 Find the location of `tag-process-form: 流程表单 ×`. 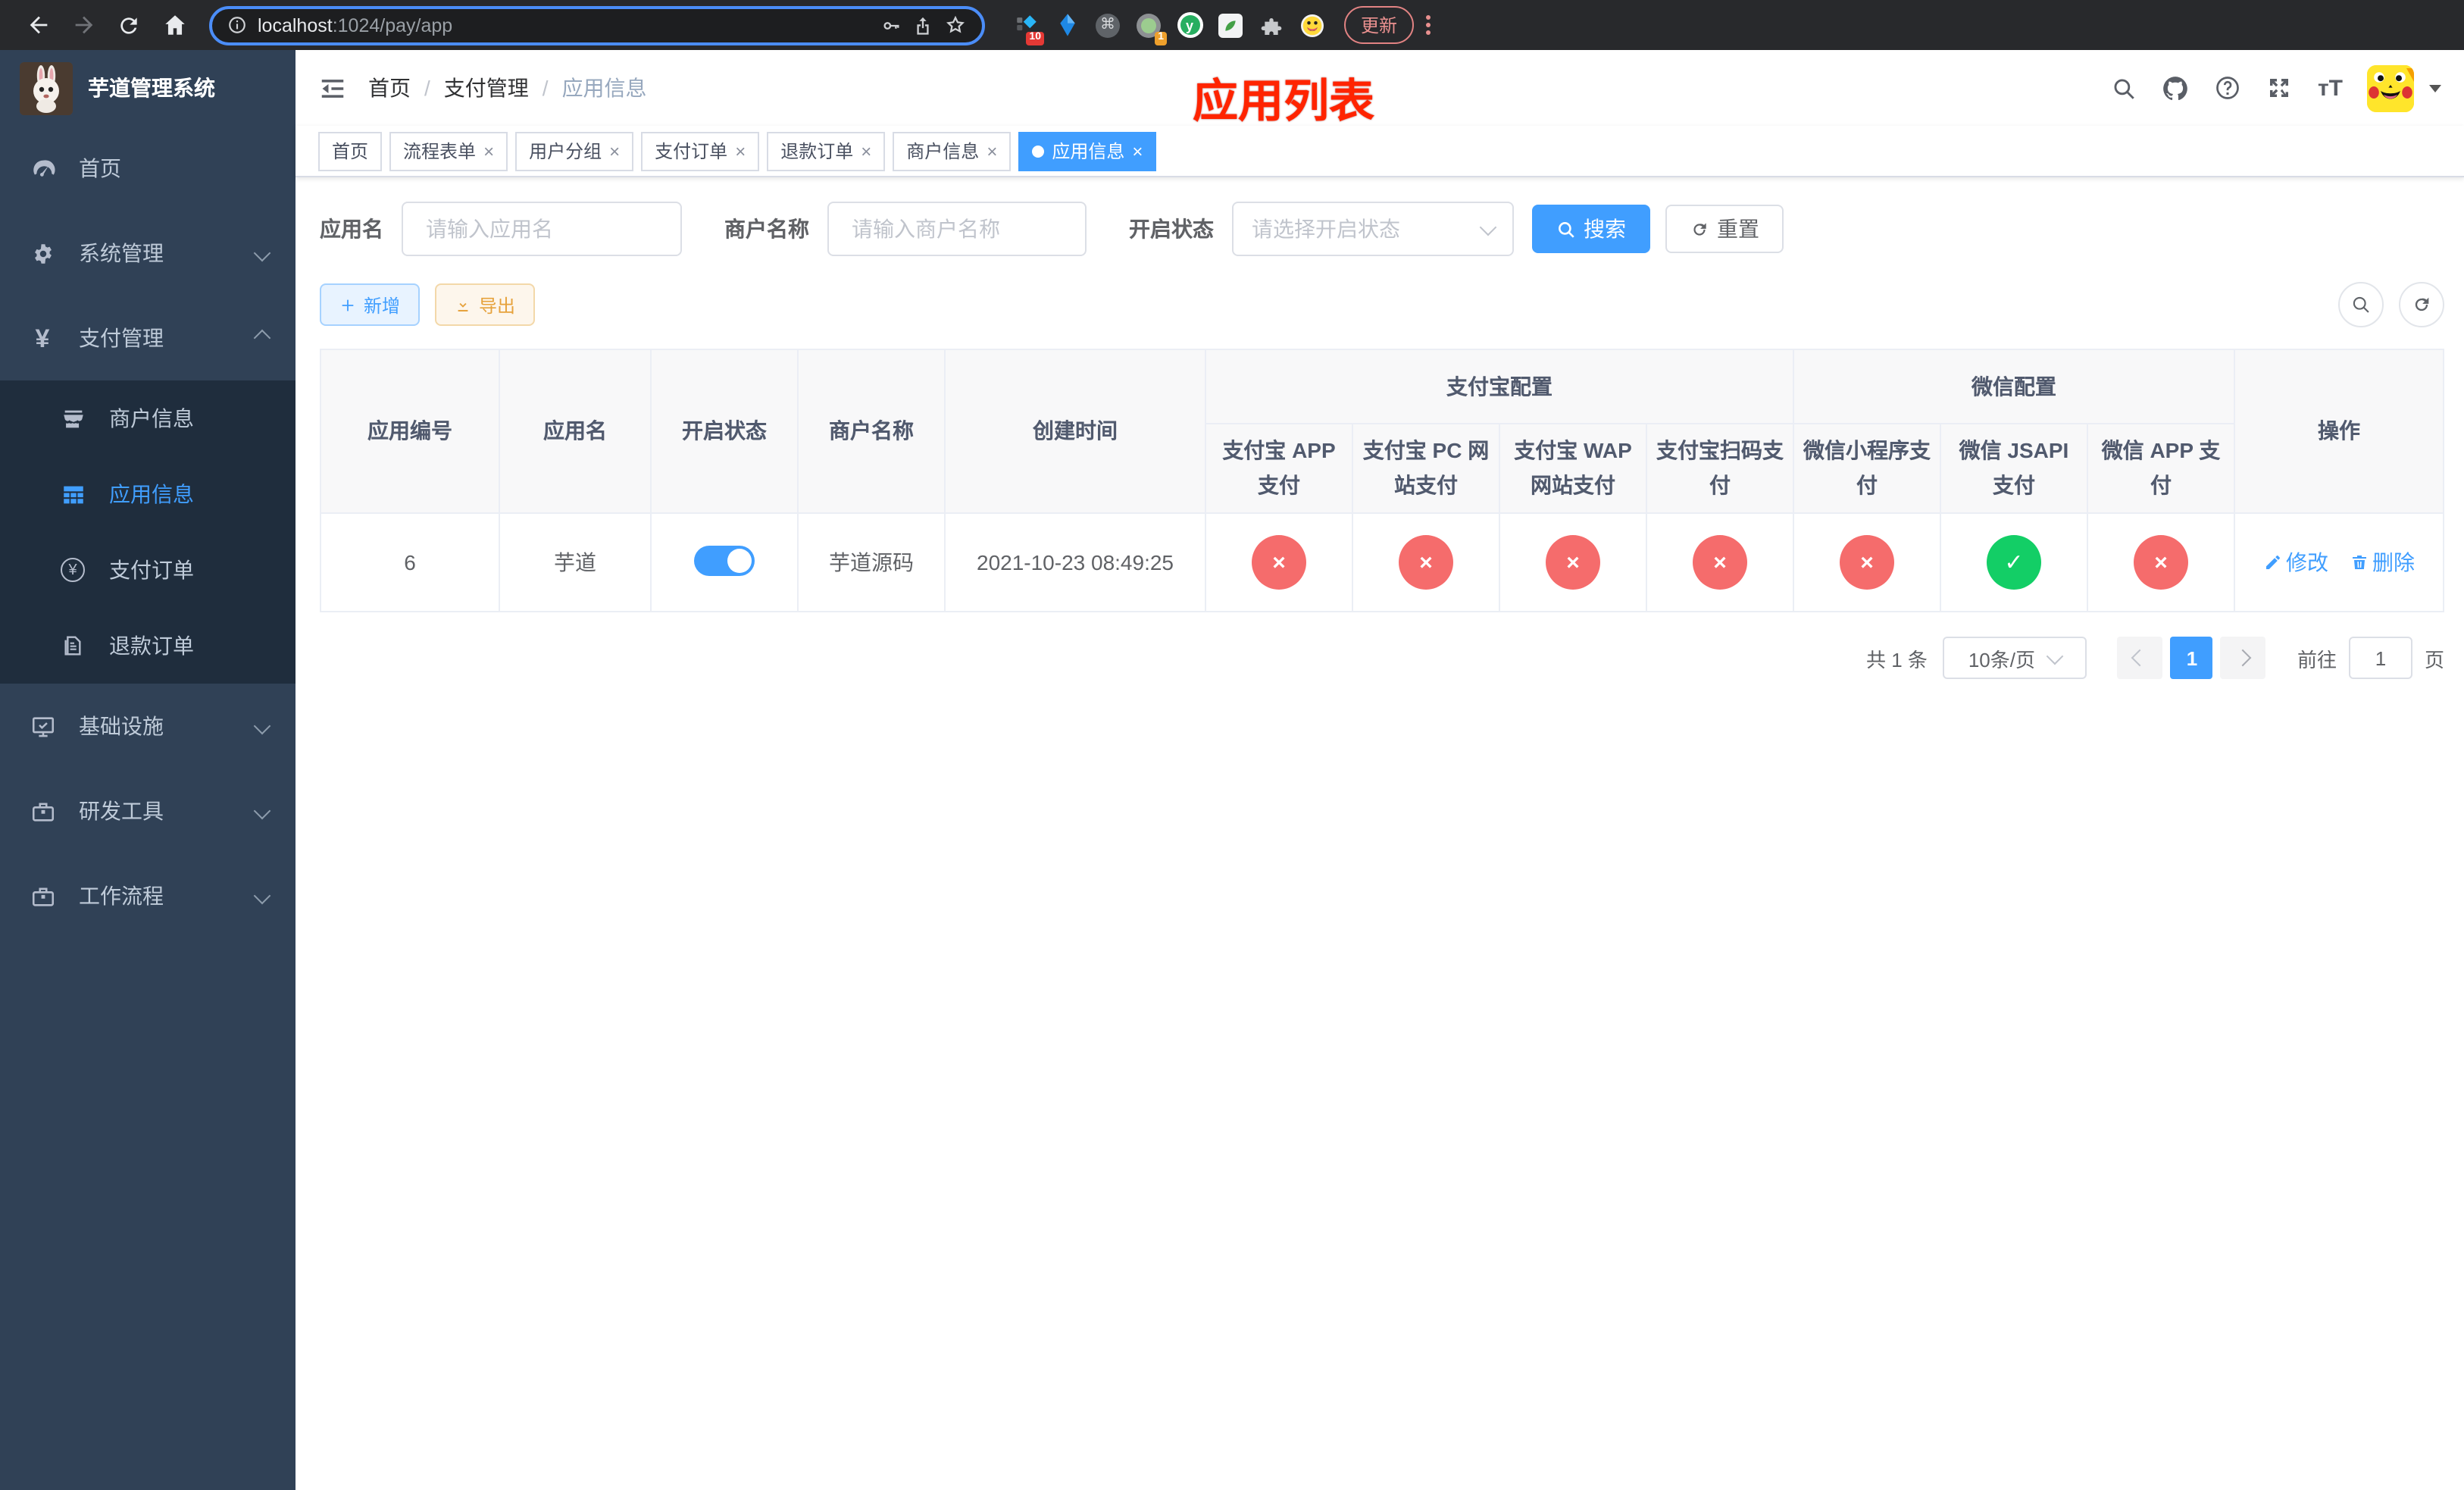

tag-process-form: 流程表单 × is located at coordinates (448, 151).